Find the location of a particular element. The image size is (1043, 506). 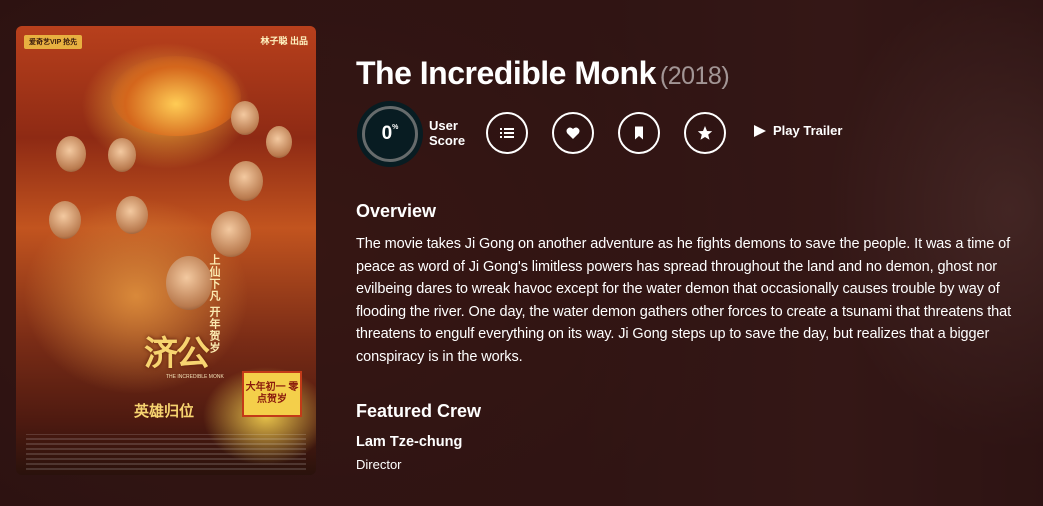

add-to-list-button is located at coordinates (507, 133).